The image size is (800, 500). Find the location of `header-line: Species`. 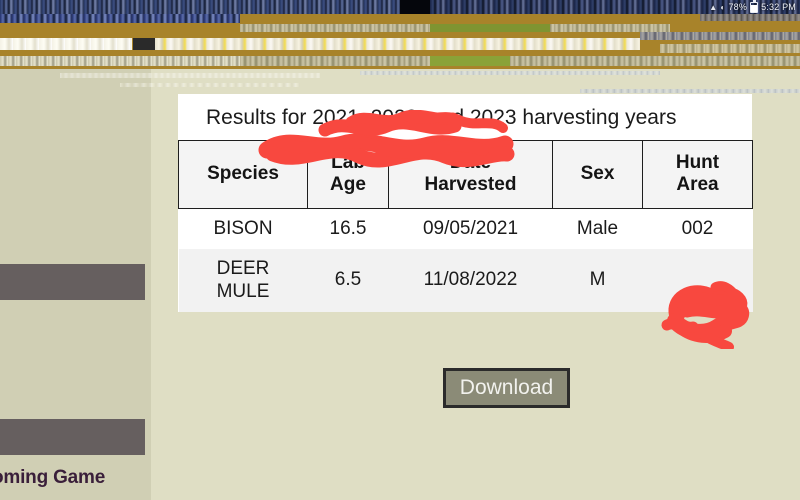

header-line: Species is located at coordinates (243, 174).